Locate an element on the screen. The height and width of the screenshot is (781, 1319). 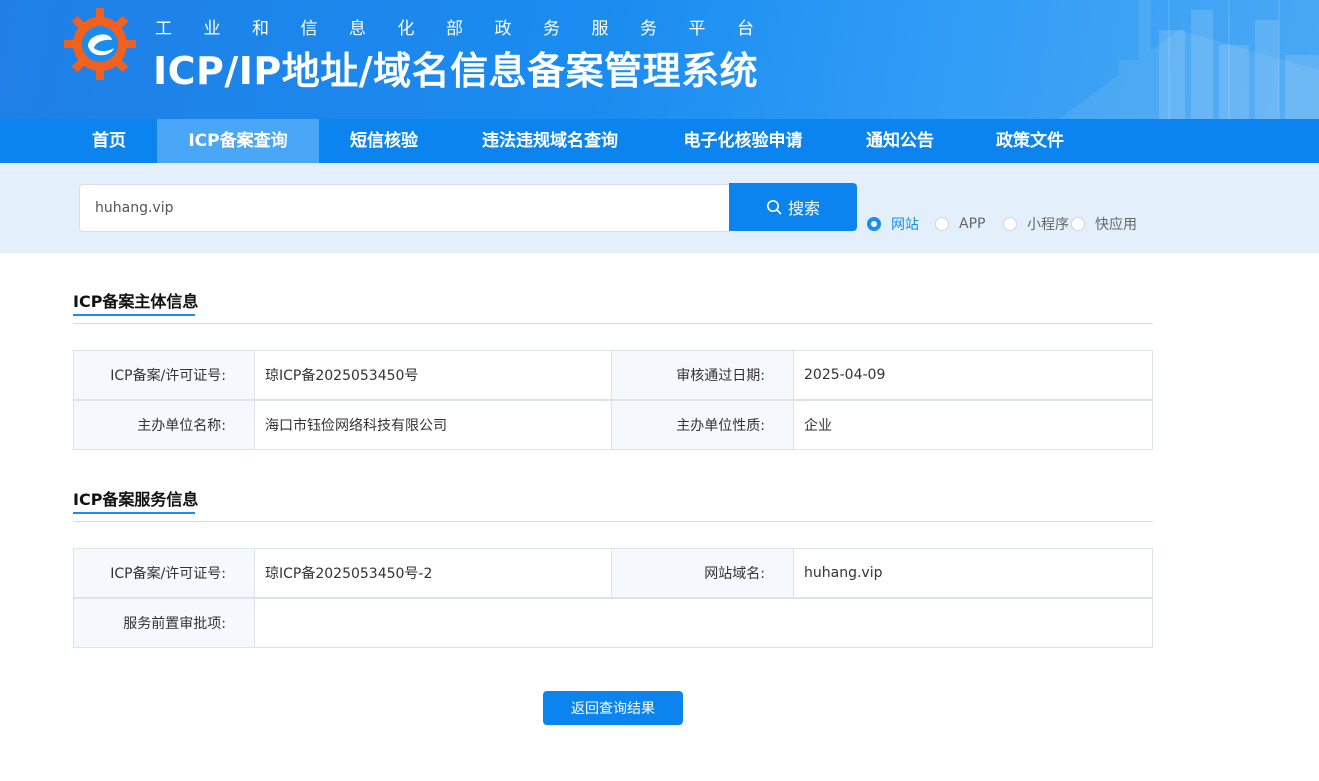
domain-value: huhang.vip is located at coordinates (973, 573).